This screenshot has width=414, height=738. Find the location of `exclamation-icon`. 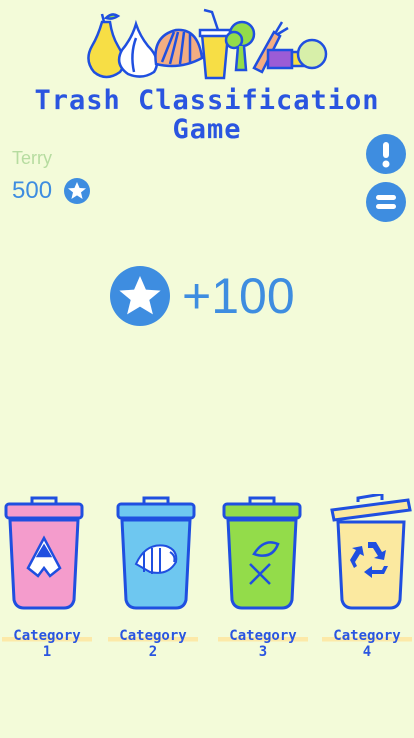

exclamation-icon is located at coordinates (386, 155).